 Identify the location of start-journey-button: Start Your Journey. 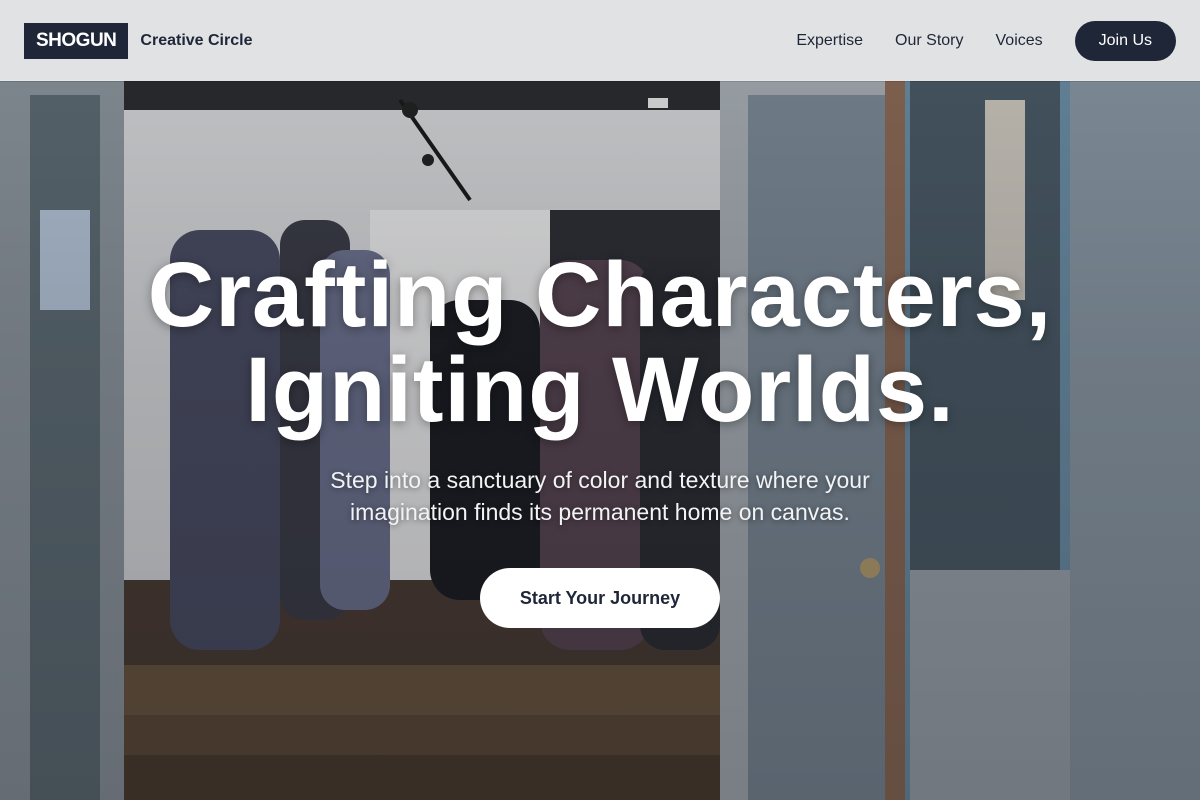
(600, 598).